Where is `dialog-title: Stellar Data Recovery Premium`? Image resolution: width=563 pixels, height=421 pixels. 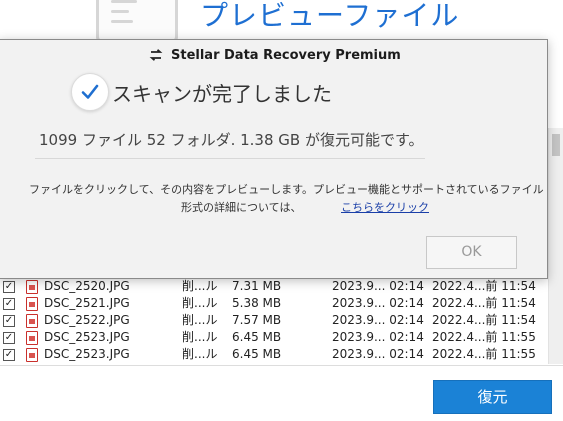
dialog-title: Stellar Data Recovery Premium is located at coordinates (286, 55).